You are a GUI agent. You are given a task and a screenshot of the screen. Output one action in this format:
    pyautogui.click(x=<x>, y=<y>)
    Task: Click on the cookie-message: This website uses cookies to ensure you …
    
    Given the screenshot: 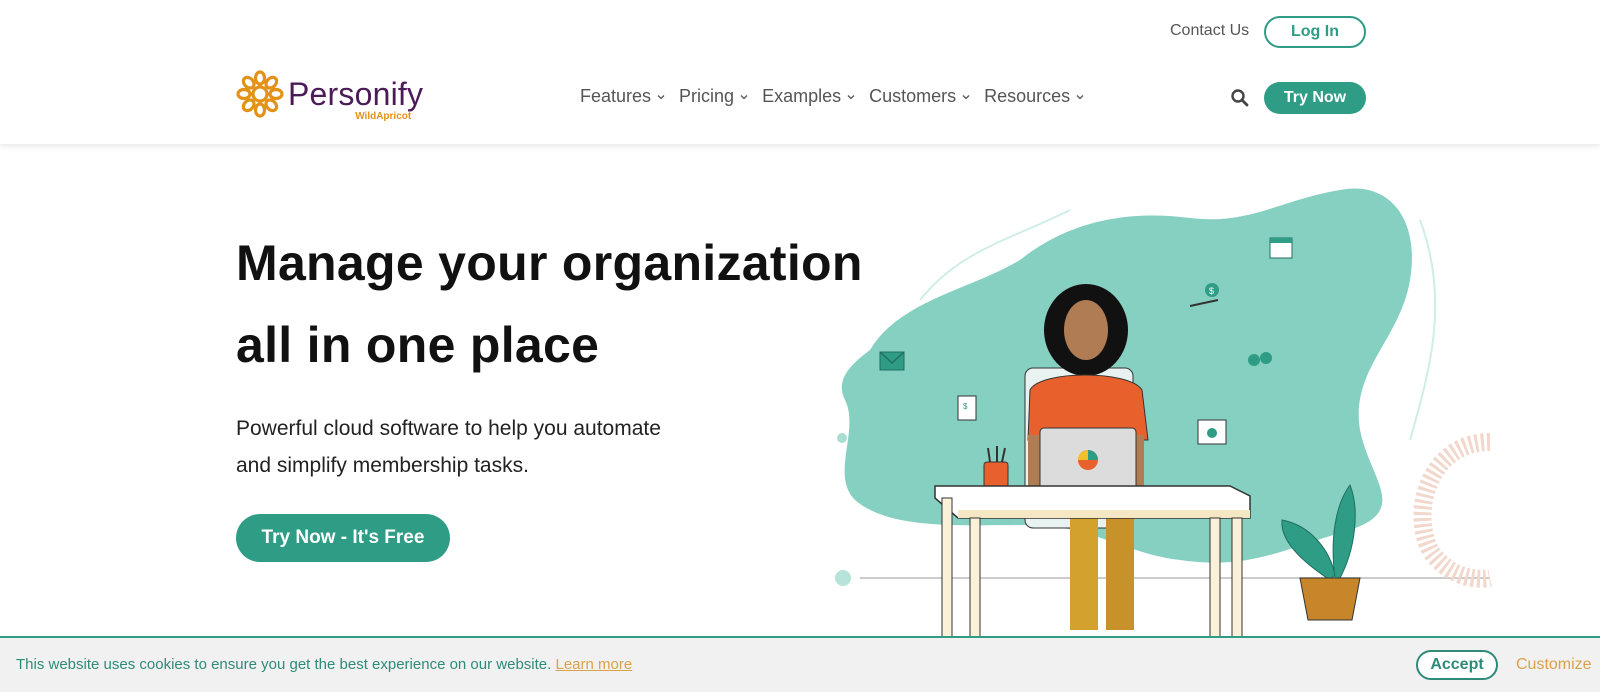 What is the action you would take?
    pyautogui.click(x=324, y=664)
    